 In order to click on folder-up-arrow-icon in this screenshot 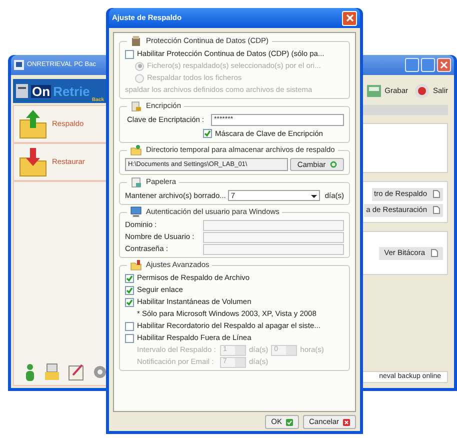, I will do `click(33, 124)`.